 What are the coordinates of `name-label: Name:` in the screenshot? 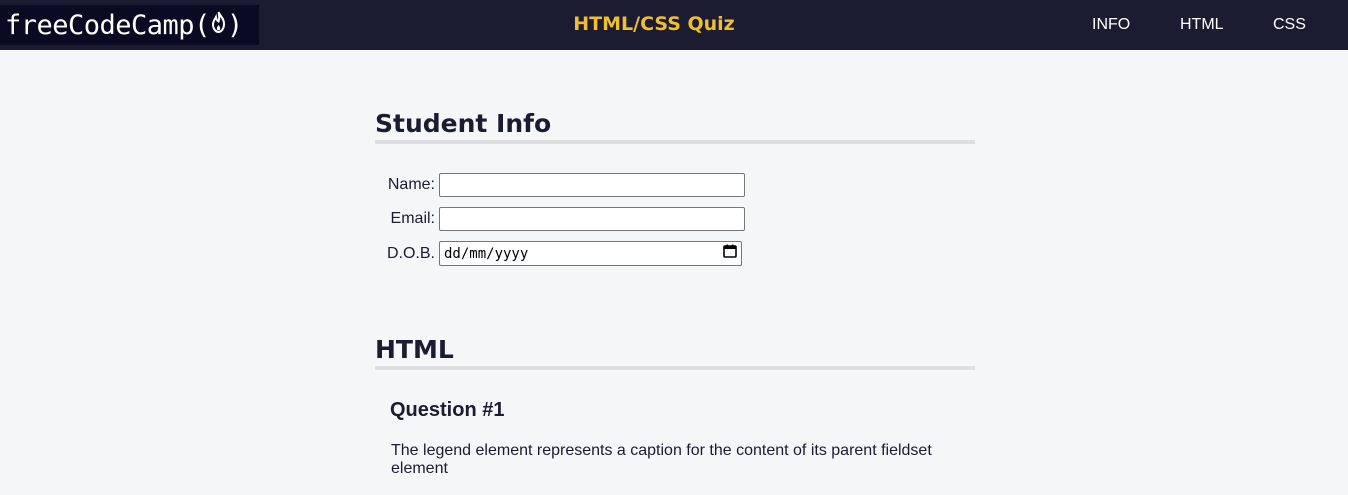 It's located at (411, 184).